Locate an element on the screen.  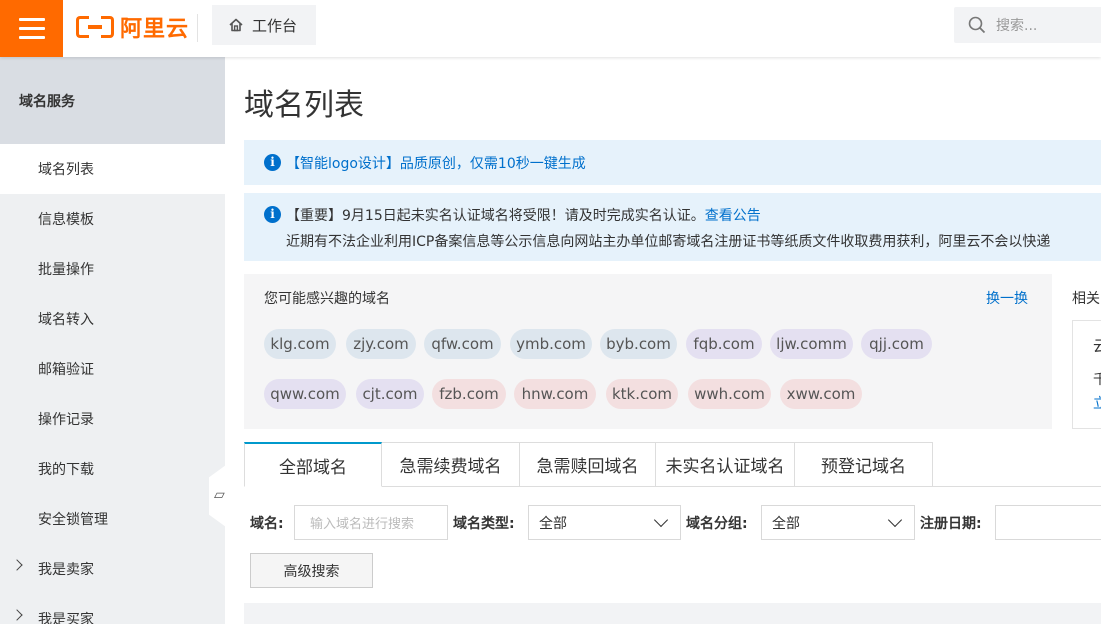
divider is located at coordinates (197, 28).